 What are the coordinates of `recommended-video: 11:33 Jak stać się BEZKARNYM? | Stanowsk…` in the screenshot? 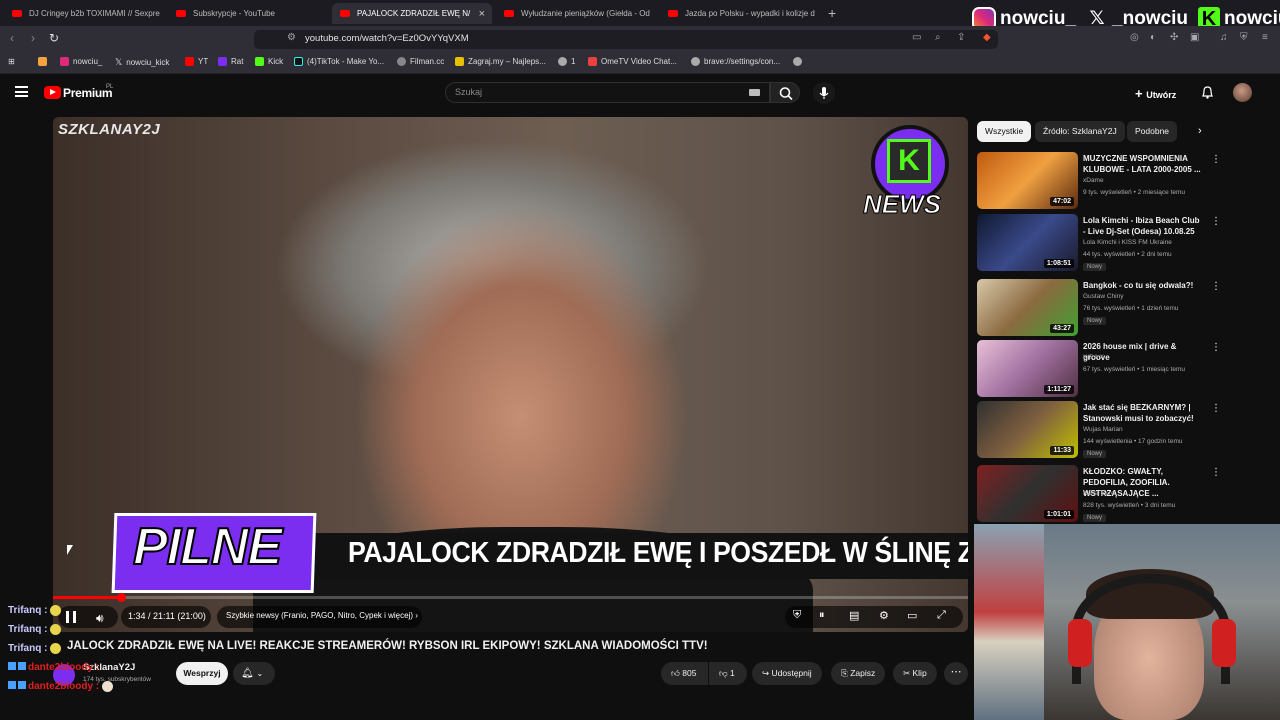 It's located at (1099, 430).